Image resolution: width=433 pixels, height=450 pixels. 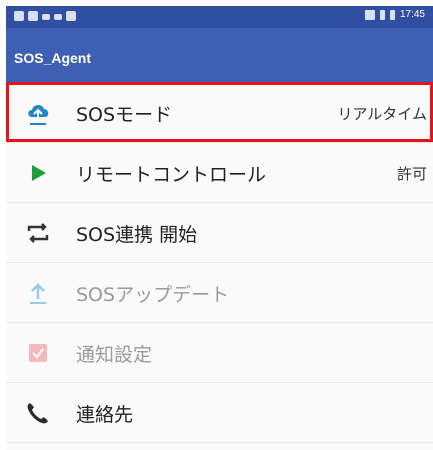 I want to click on menu-item-label: 連絡先, so click(x=105, y=415).